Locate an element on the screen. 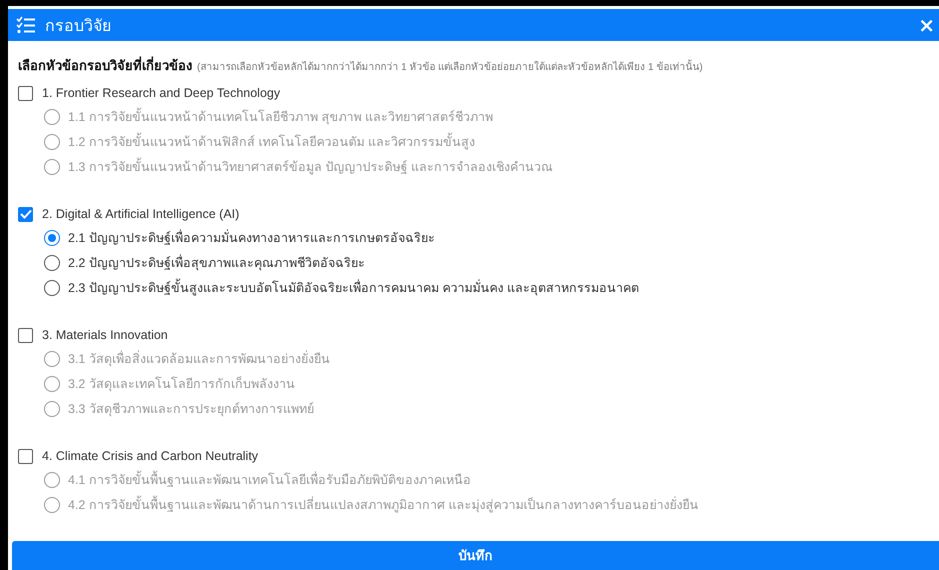 This screenshot has height=570, width=939. option-label: 2.3 ปัญญาประดิษฐ์ขั้นสูงและระบบอัตโนมัติอัจฉริยะเพื่อการคมนาคม ความมั่นคง และอุตสาหกรรมอนาคต is located at coordinates (353, 288).